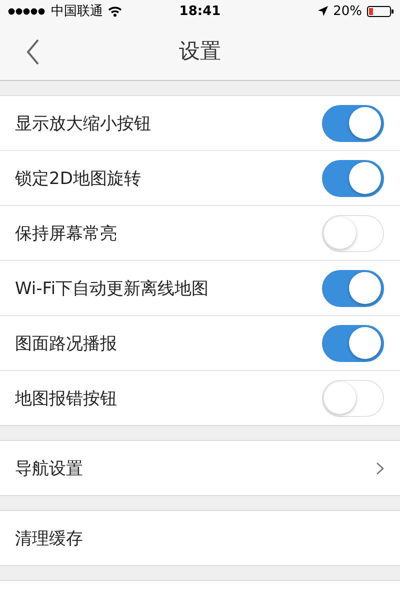 The image size is (400, 600). I want to click on page-title: 设置, so click(200, 51).